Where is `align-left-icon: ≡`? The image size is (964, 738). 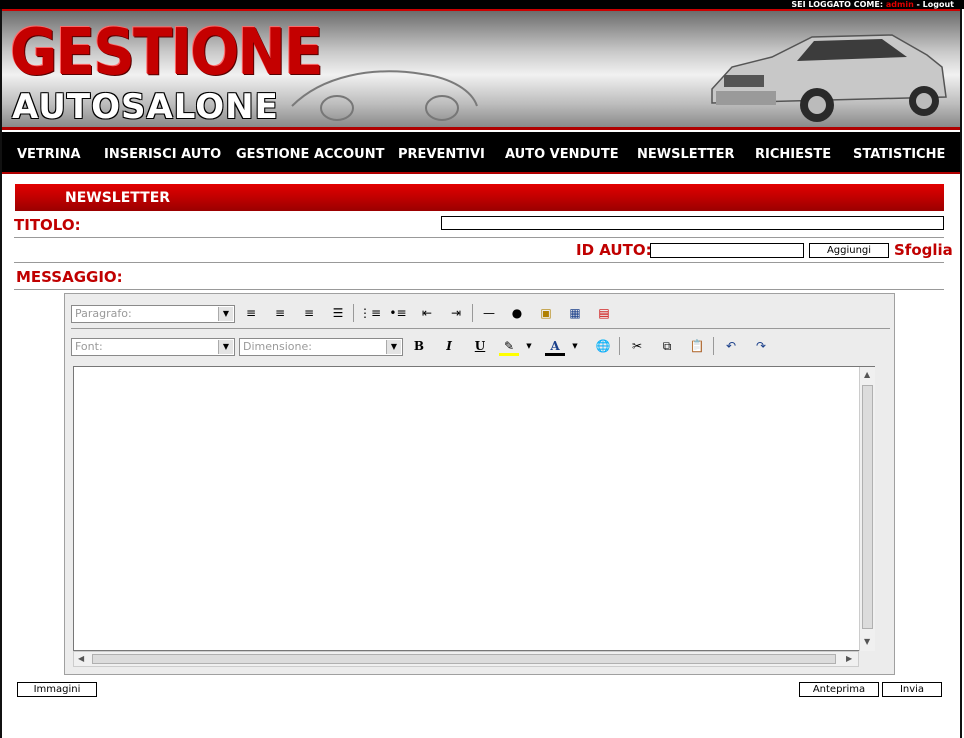 align-left-icon: ≡ is located at coordinates (251, 313).